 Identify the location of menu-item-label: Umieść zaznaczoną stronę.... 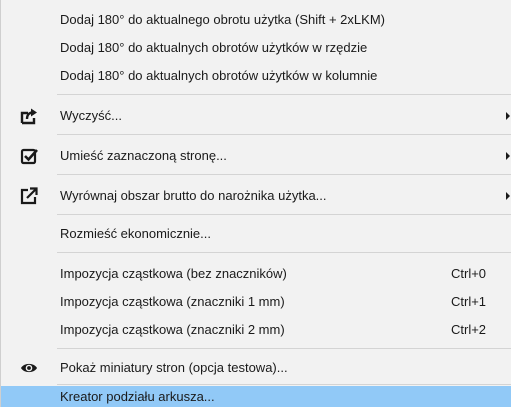
(143, 155).